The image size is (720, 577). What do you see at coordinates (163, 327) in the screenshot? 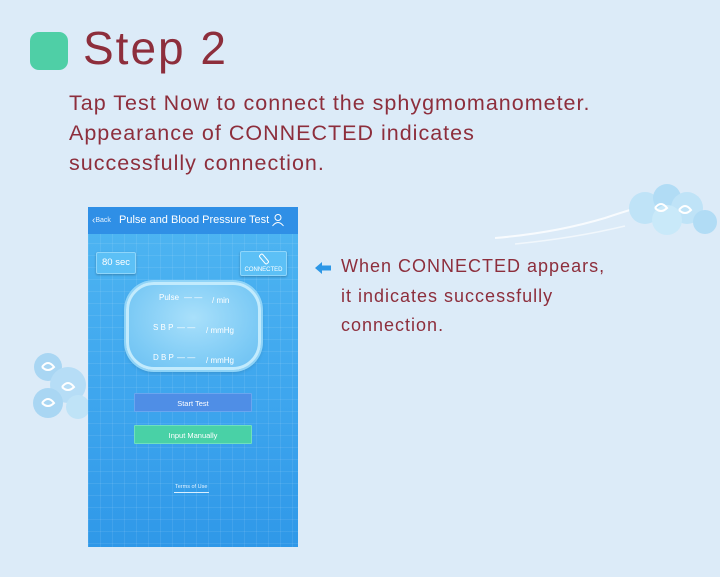
I see `metric-label: S B P` at bounding box center [163, 327].